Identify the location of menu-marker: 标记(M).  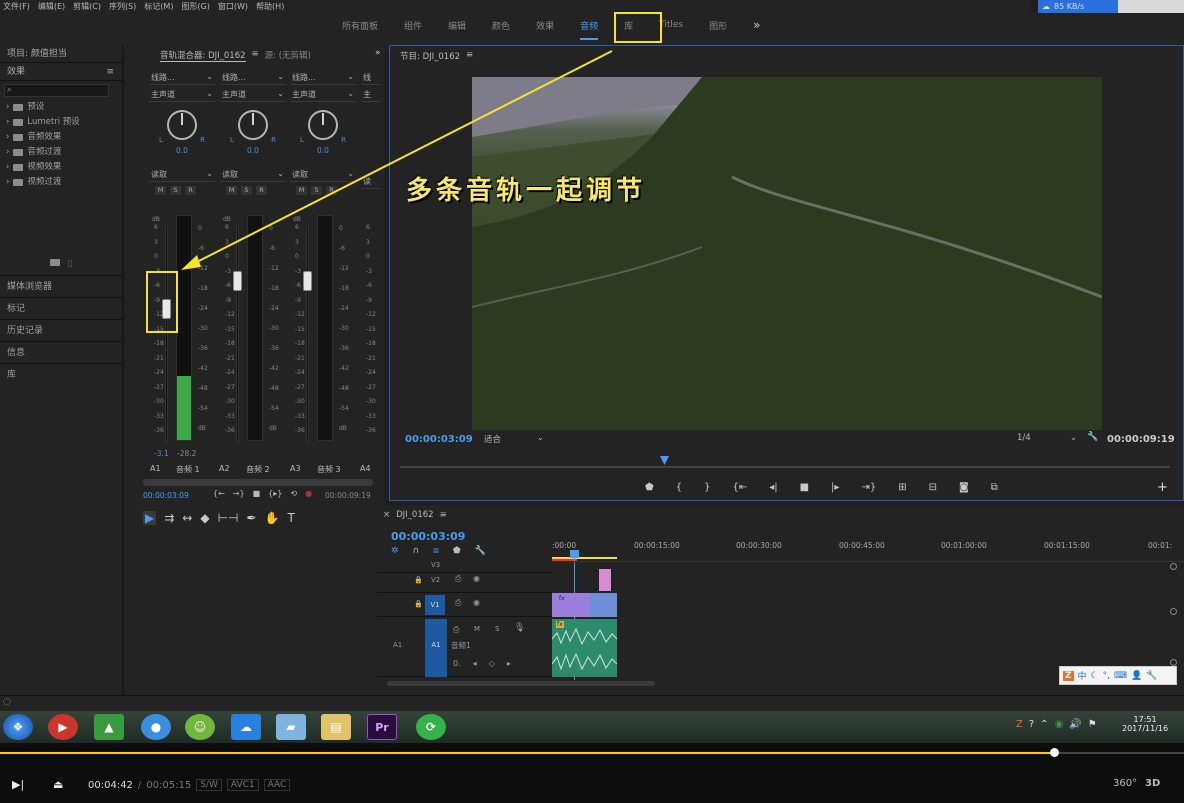
(158, 6).